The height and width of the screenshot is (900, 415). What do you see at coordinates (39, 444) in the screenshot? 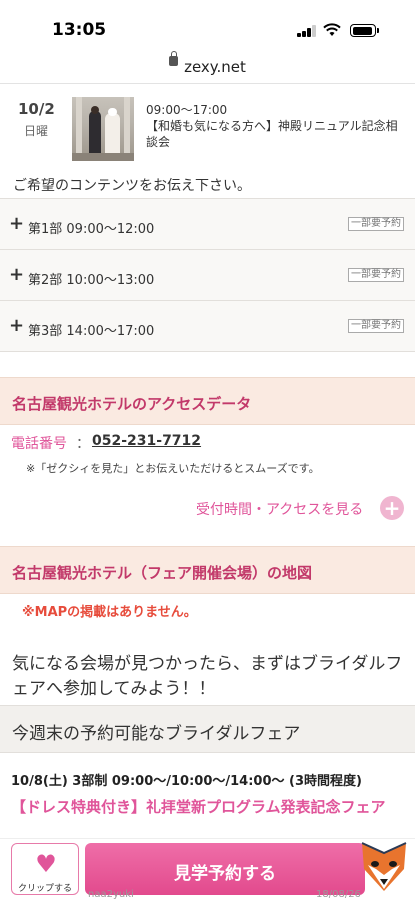
I see `tel-label: 電話番号` at bounding box center [39, 444].